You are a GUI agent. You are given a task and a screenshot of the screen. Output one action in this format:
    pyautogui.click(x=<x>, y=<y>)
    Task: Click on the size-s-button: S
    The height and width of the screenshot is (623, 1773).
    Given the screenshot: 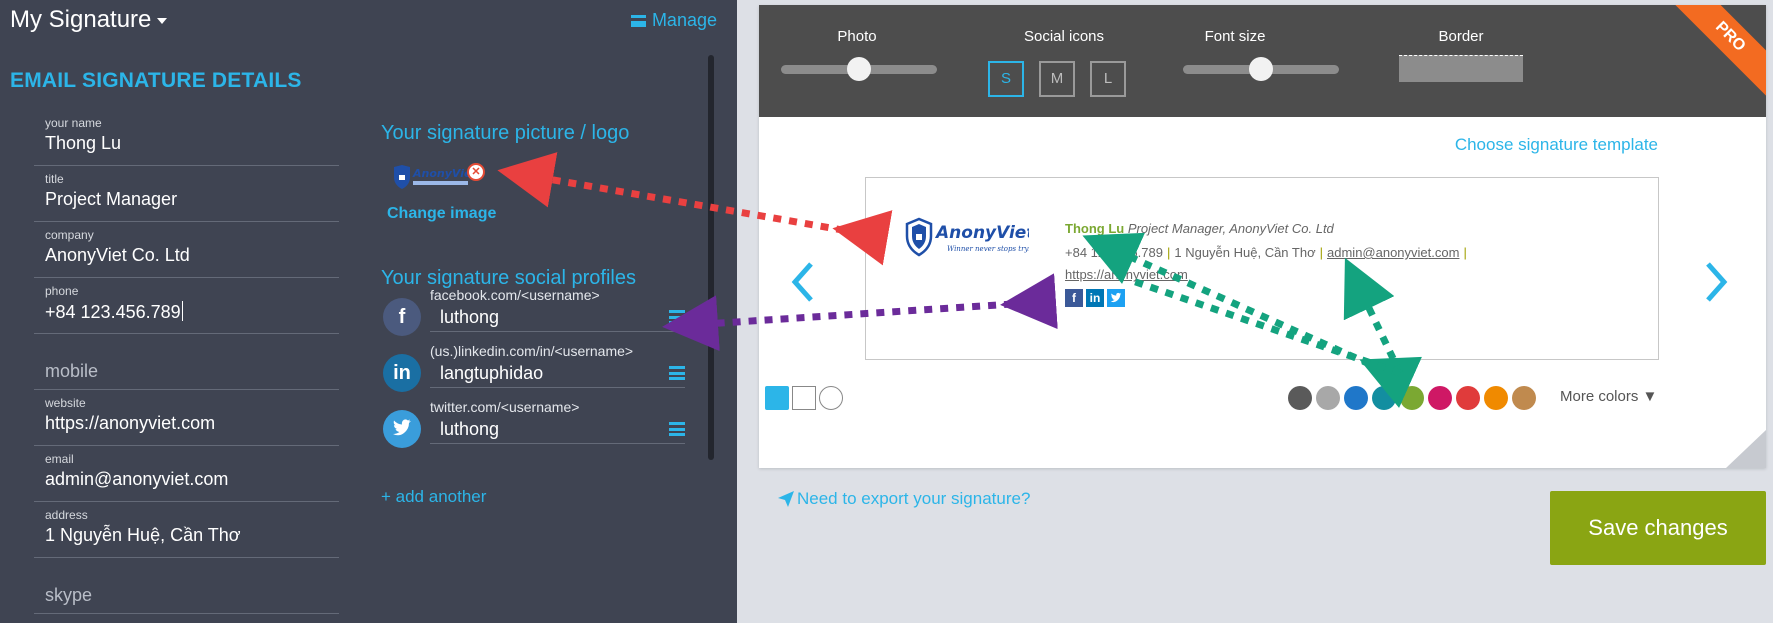 What is the action you would take?
    pyautogui.click(x=1006, y=79)
    